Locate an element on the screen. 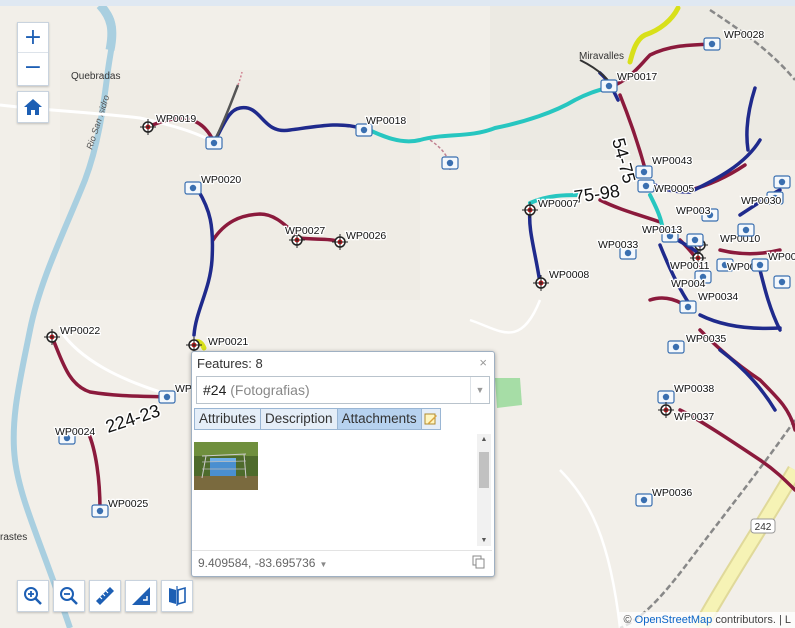  tab-attachments: Attachments is located at coordinates (379, 419).